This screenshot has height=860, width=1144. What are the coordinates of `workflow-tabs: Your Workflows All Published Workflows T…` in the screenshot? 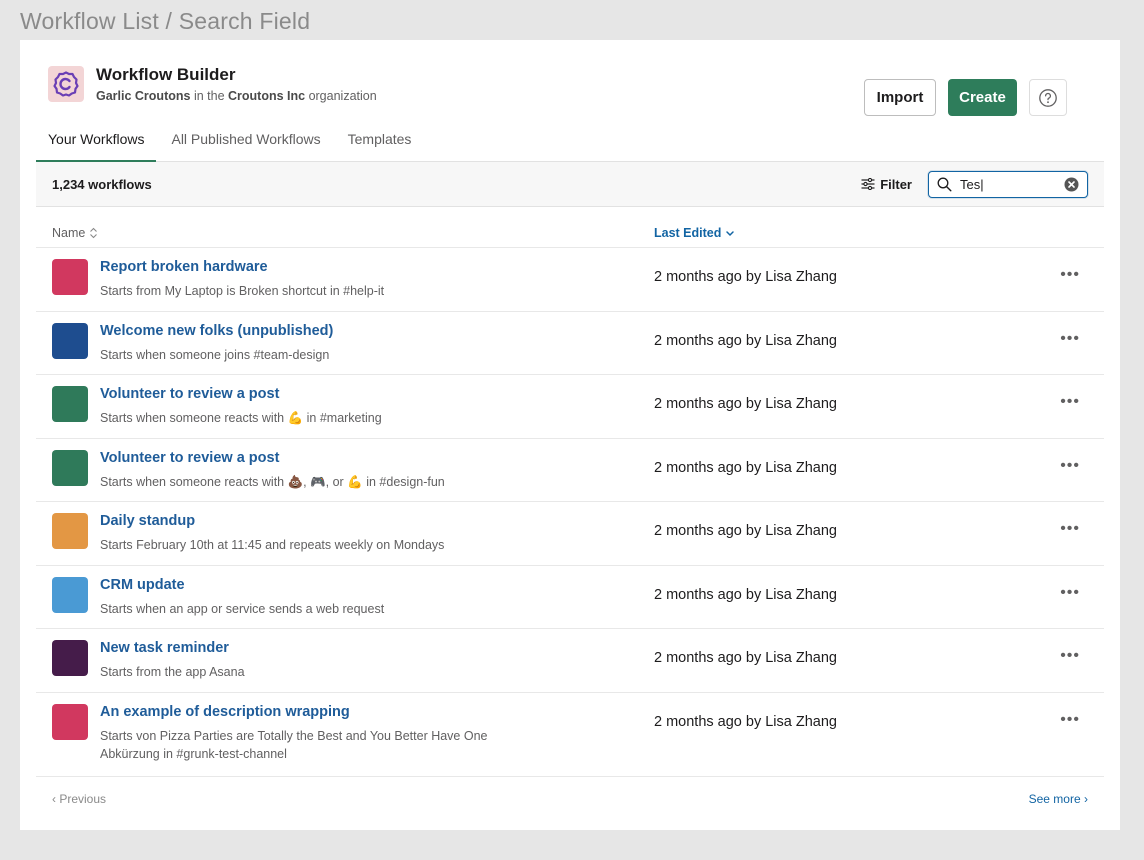 It's located at (570, 143).